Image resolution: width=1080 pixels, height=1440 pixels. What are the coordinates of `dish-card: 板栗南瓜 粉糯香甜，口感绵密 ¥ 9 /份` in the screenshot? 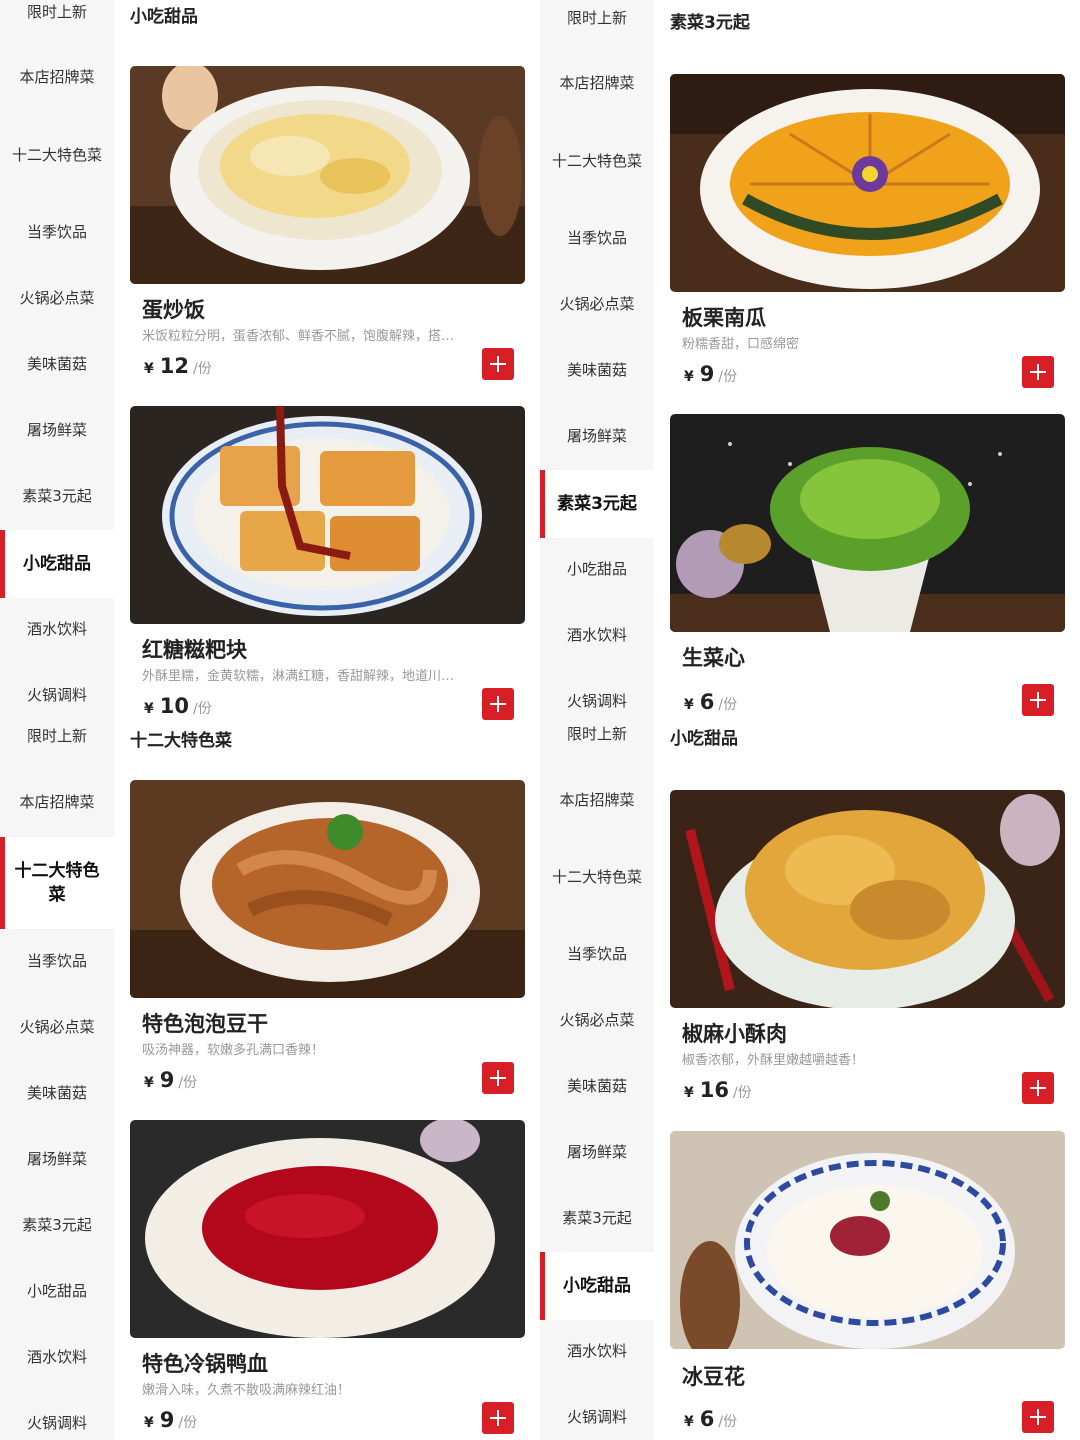 It's located at (867, 234).